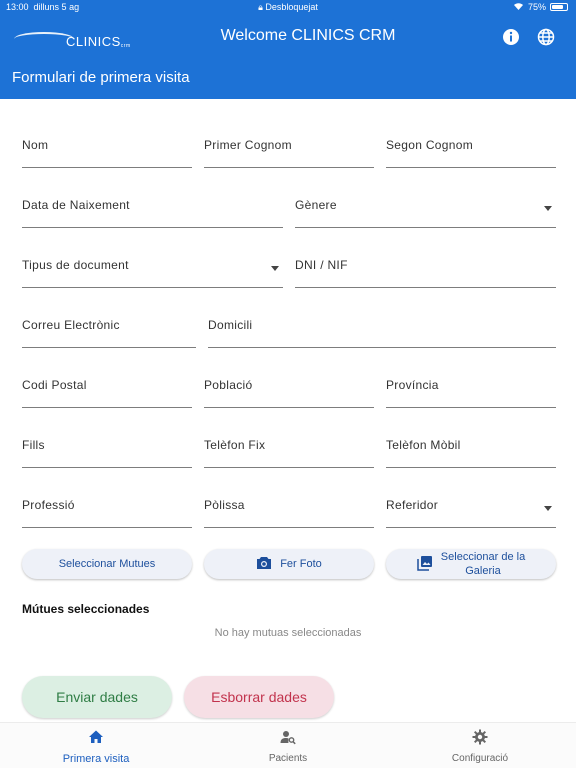  What do you see at coordinates (471, 445) in the screenshot?
I see `telefon-mobil-field: Telèfon Mòbil` at bounding box center [471, 445].